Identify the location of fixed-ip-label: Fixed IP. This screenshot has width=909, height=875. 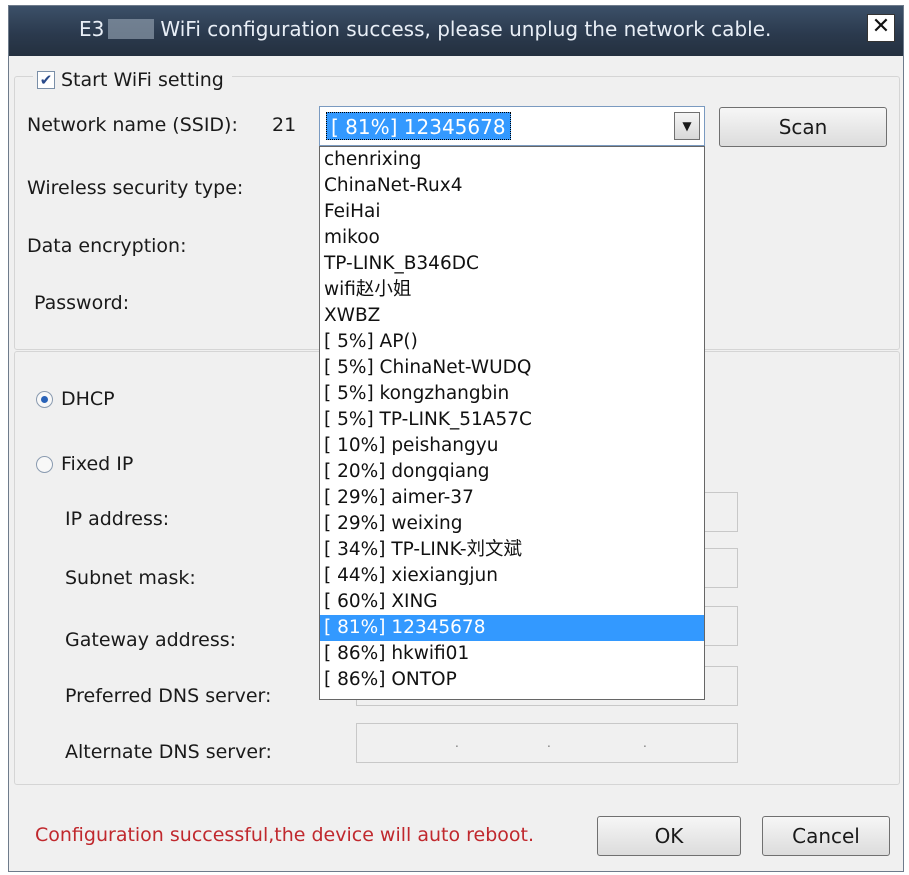
(97, 464).